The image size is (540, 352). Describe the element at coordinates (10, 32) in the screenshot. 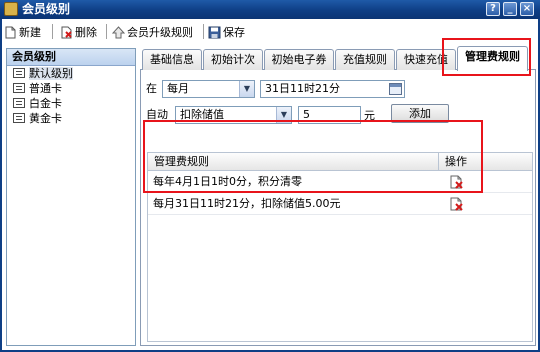

I see `new-document-icon` at that location.